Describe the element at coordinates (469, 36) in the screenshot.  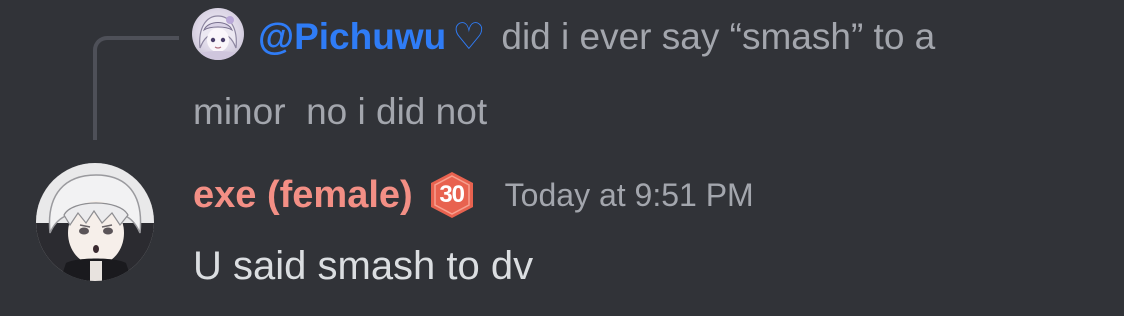
I see `heart-icon: ♡` at that location.